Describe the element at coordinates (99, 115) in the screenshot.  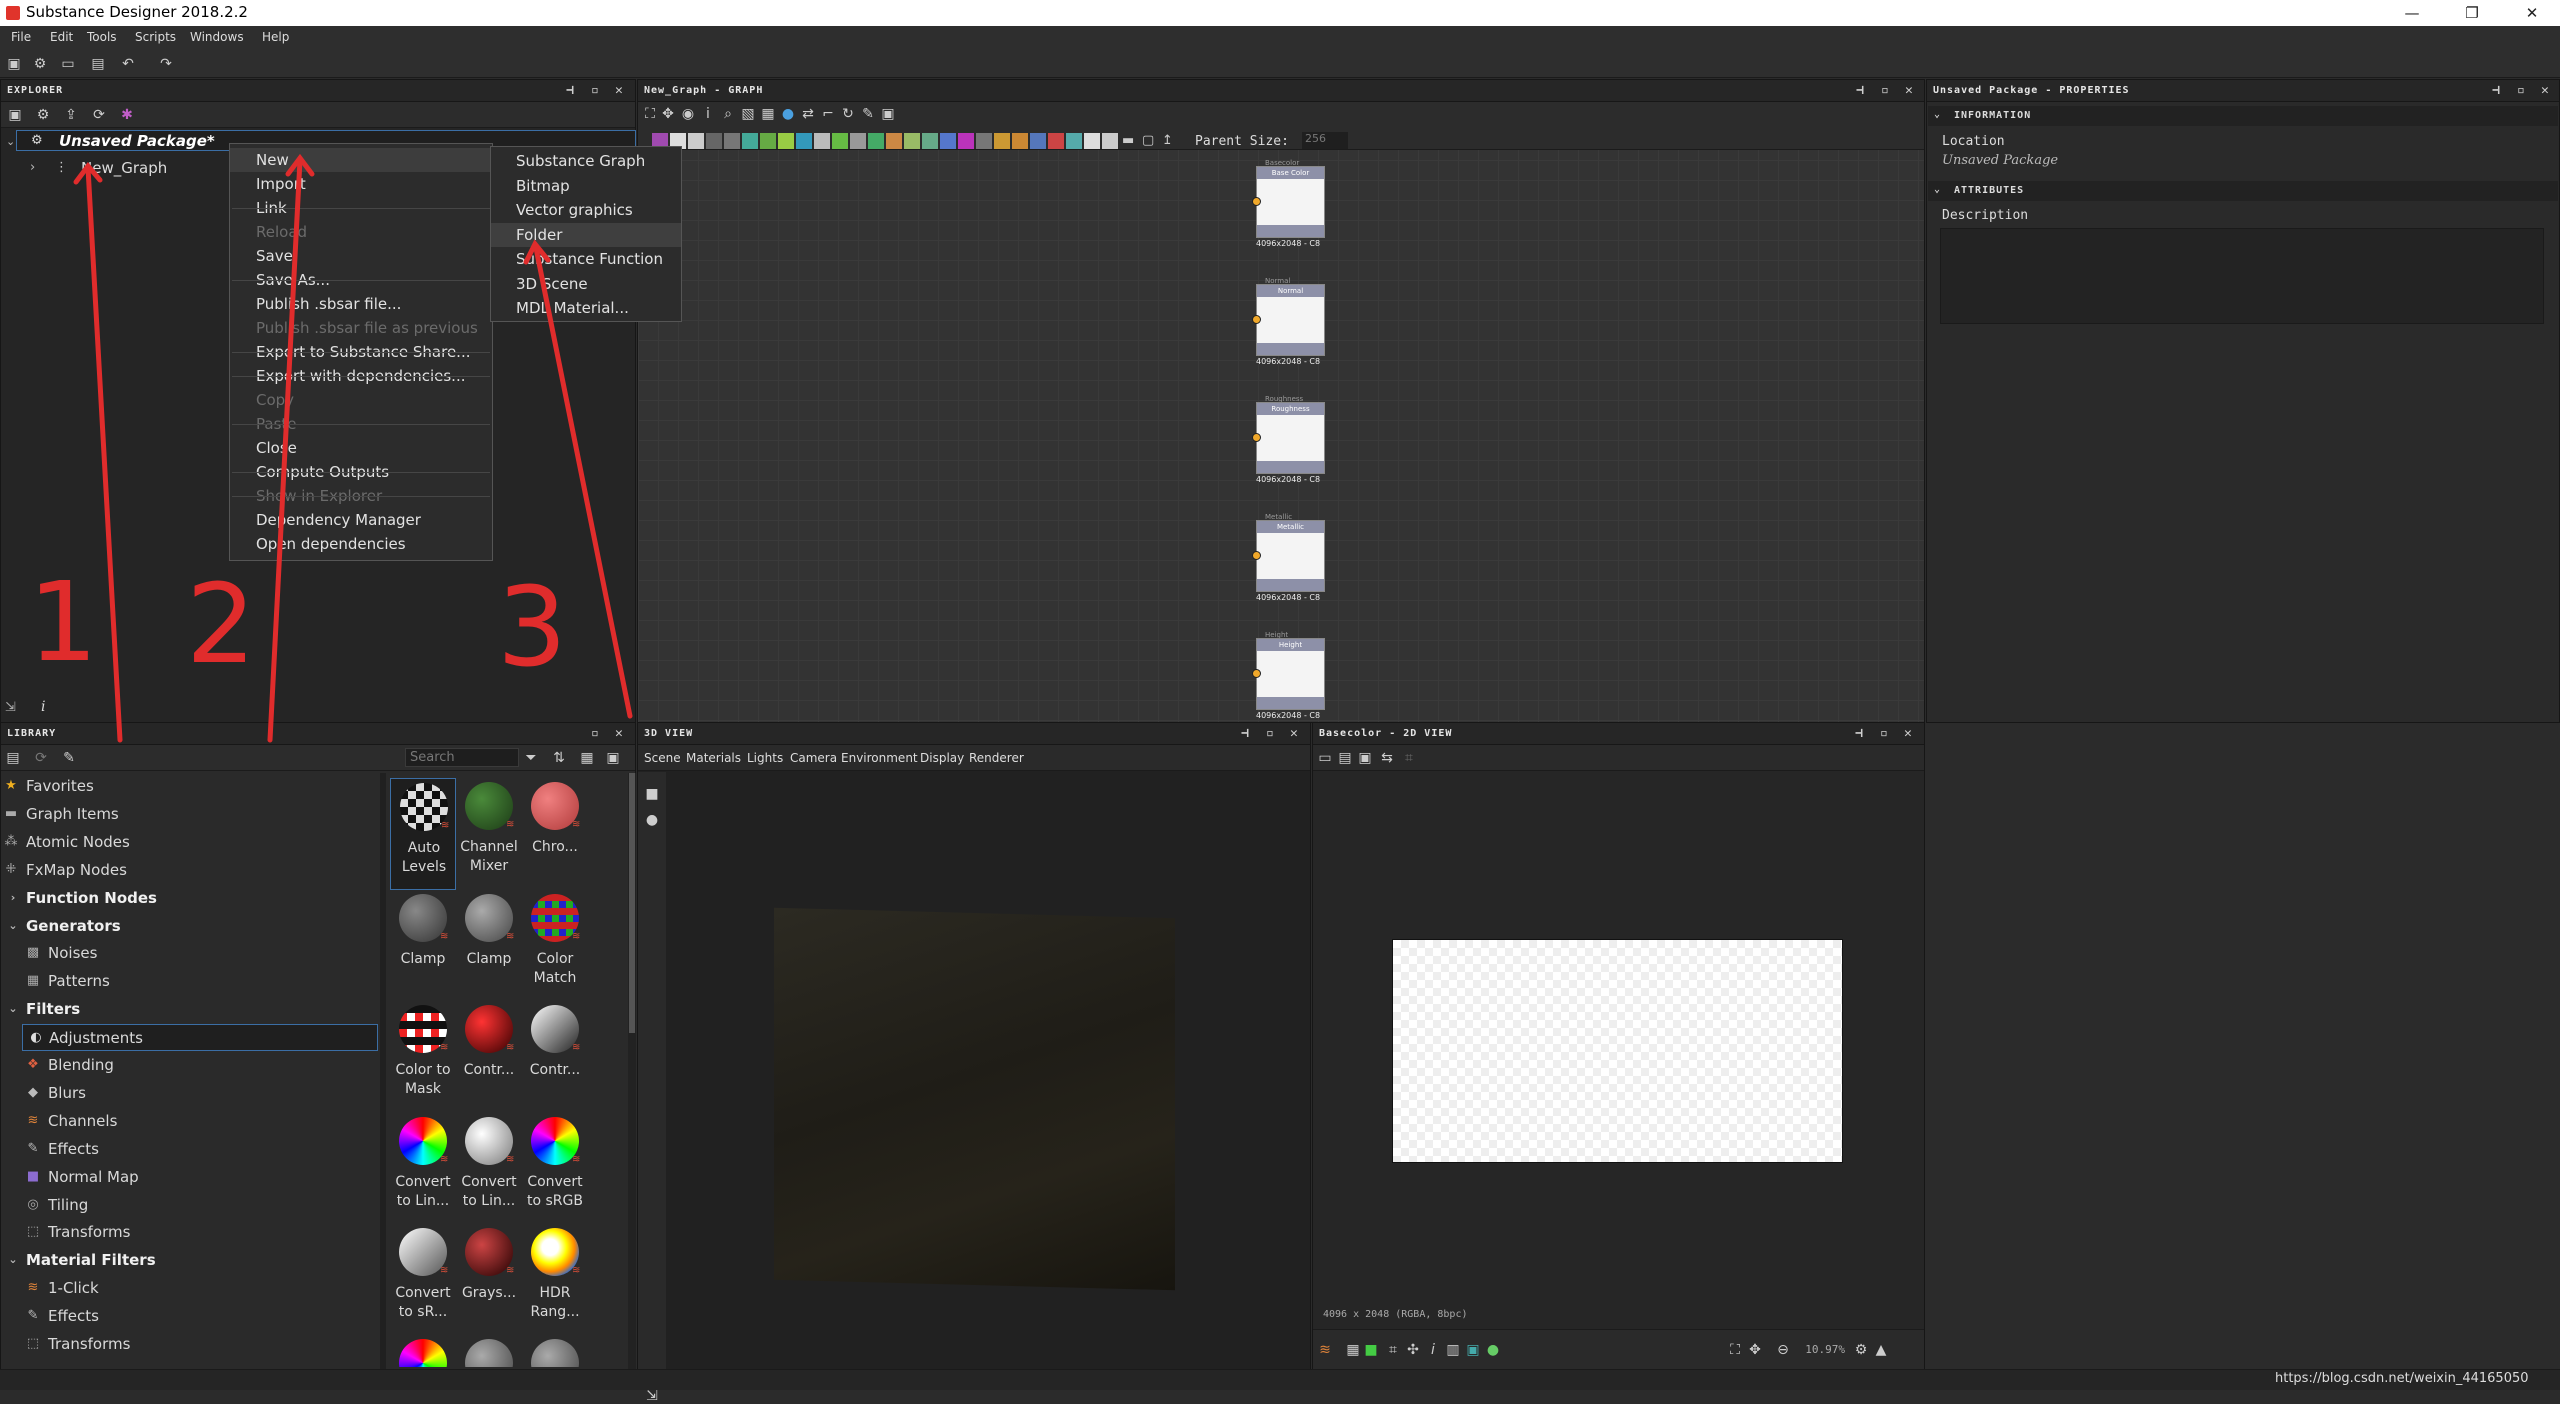
I see `reload-icon: ⟳` at that location.